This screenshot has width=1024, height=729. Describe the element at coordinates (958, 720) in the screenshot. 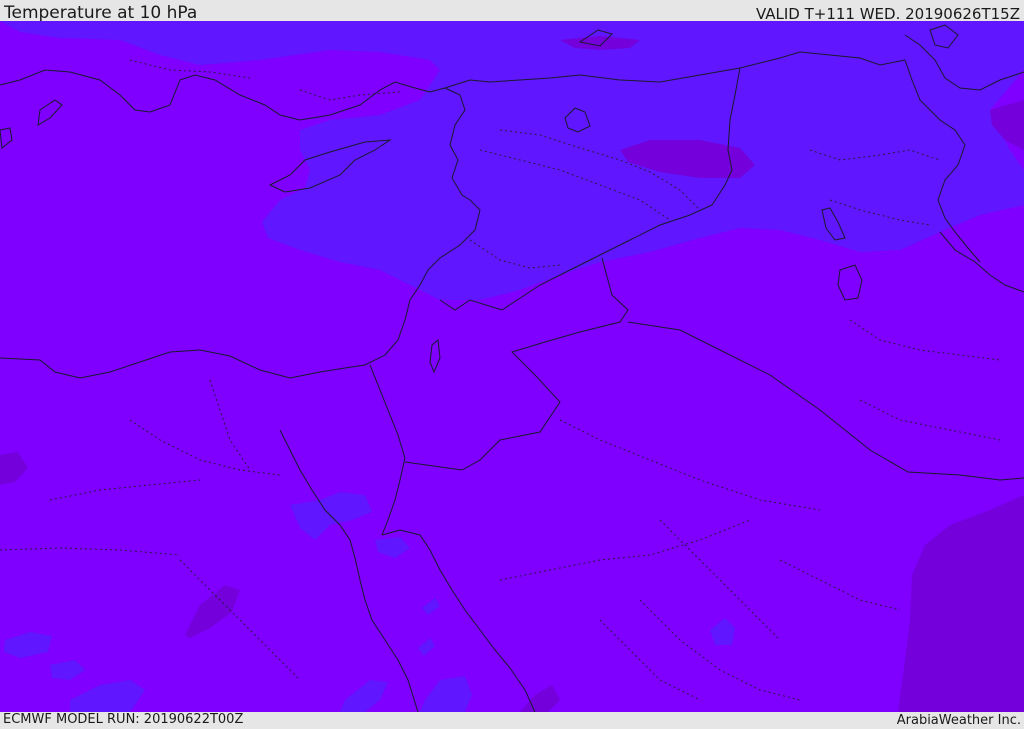

I see `credit-label: ArabiaWeather Inc.` at that location.